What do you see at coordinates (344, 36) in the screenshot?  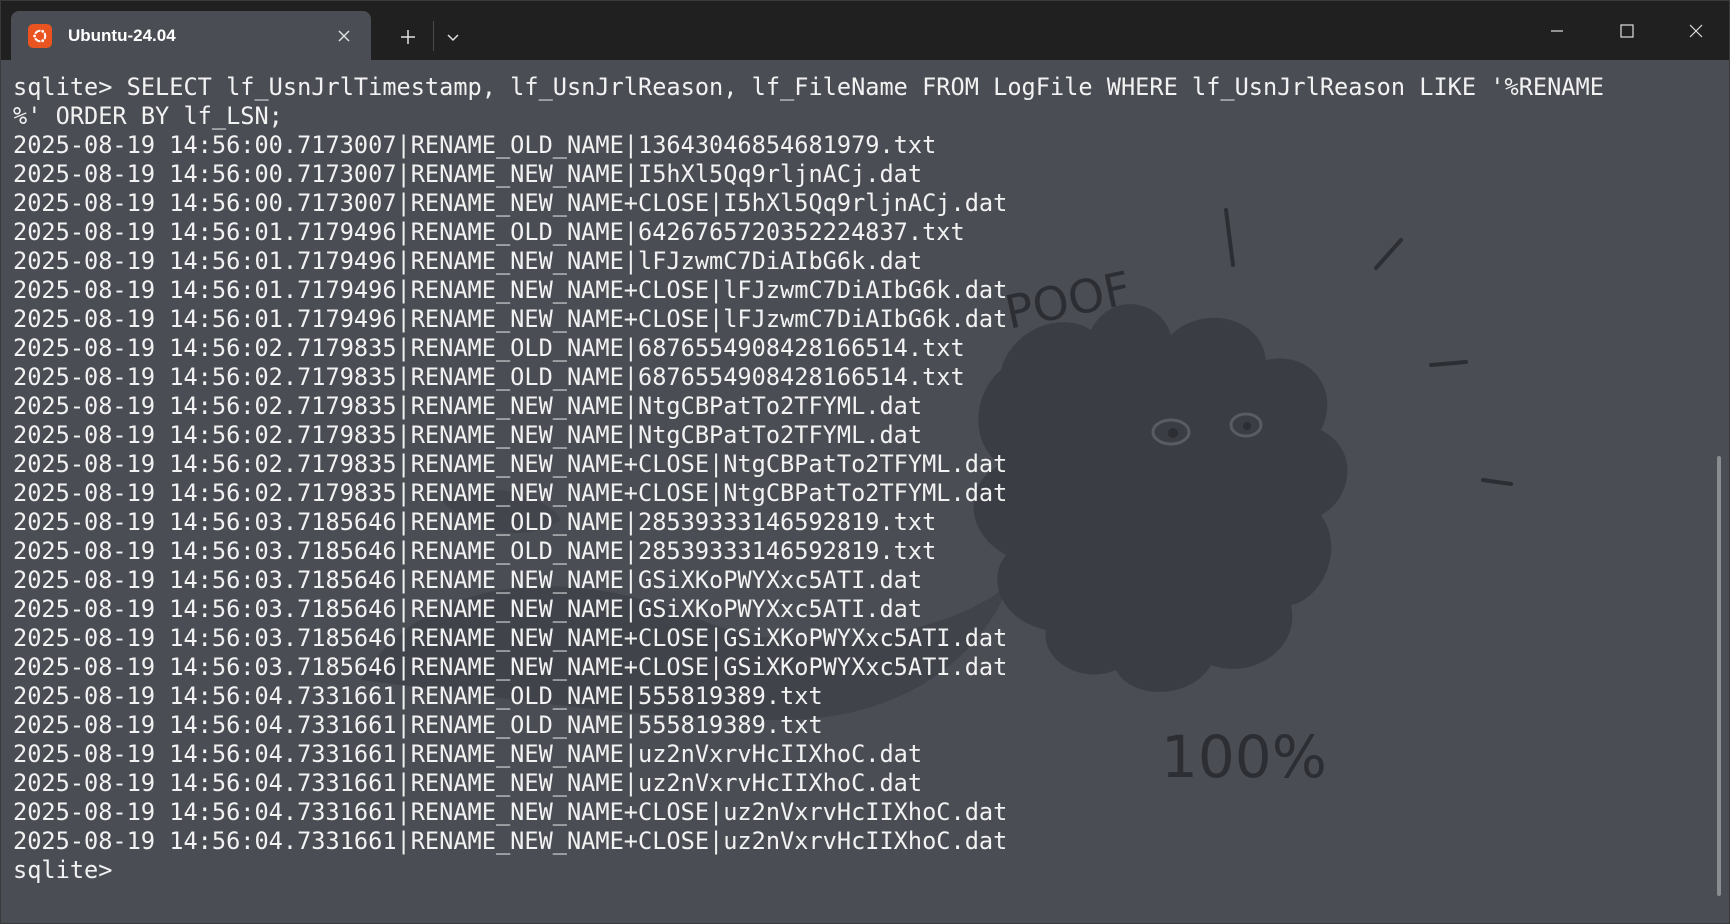 I see `close-tab-icon` at bounding box center [344, 36].